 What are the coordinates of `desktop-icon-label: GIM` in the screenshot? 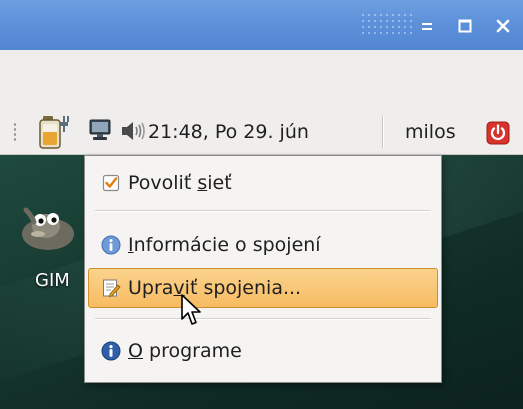 It's located at (52, 280).